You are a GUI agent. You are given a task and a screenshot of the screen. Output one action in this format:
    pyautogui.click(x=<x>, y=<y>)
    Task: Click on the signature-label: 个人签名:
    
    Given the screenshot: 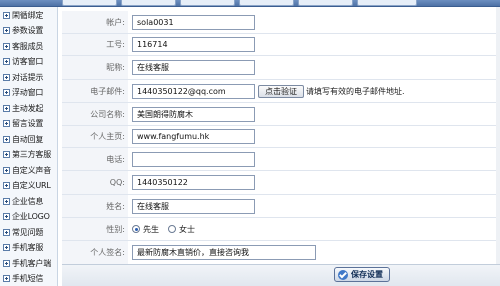 What is the action you would take?
    pyautogui.click(x=95, y=252)
    